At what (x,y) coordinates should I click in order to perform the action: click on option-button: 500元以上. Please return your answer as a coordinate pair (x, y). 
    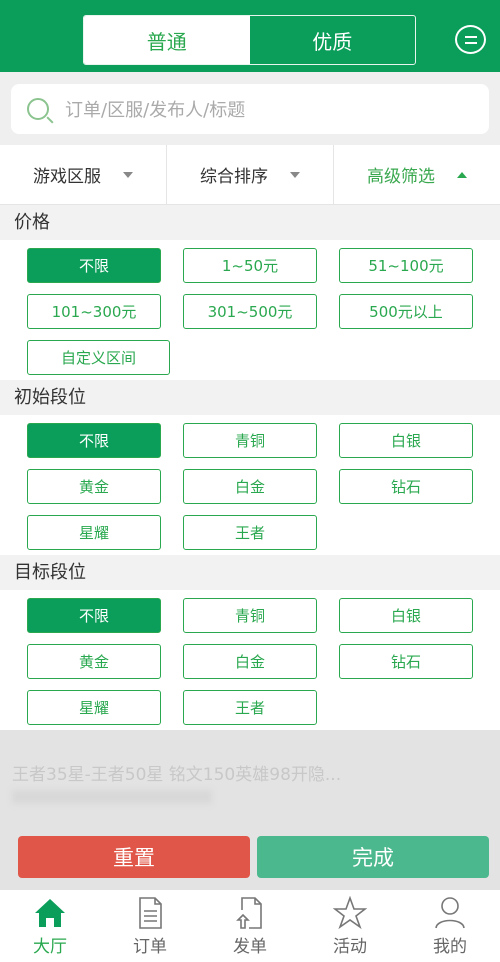
    Looking at the image, I should click on (406, 311).